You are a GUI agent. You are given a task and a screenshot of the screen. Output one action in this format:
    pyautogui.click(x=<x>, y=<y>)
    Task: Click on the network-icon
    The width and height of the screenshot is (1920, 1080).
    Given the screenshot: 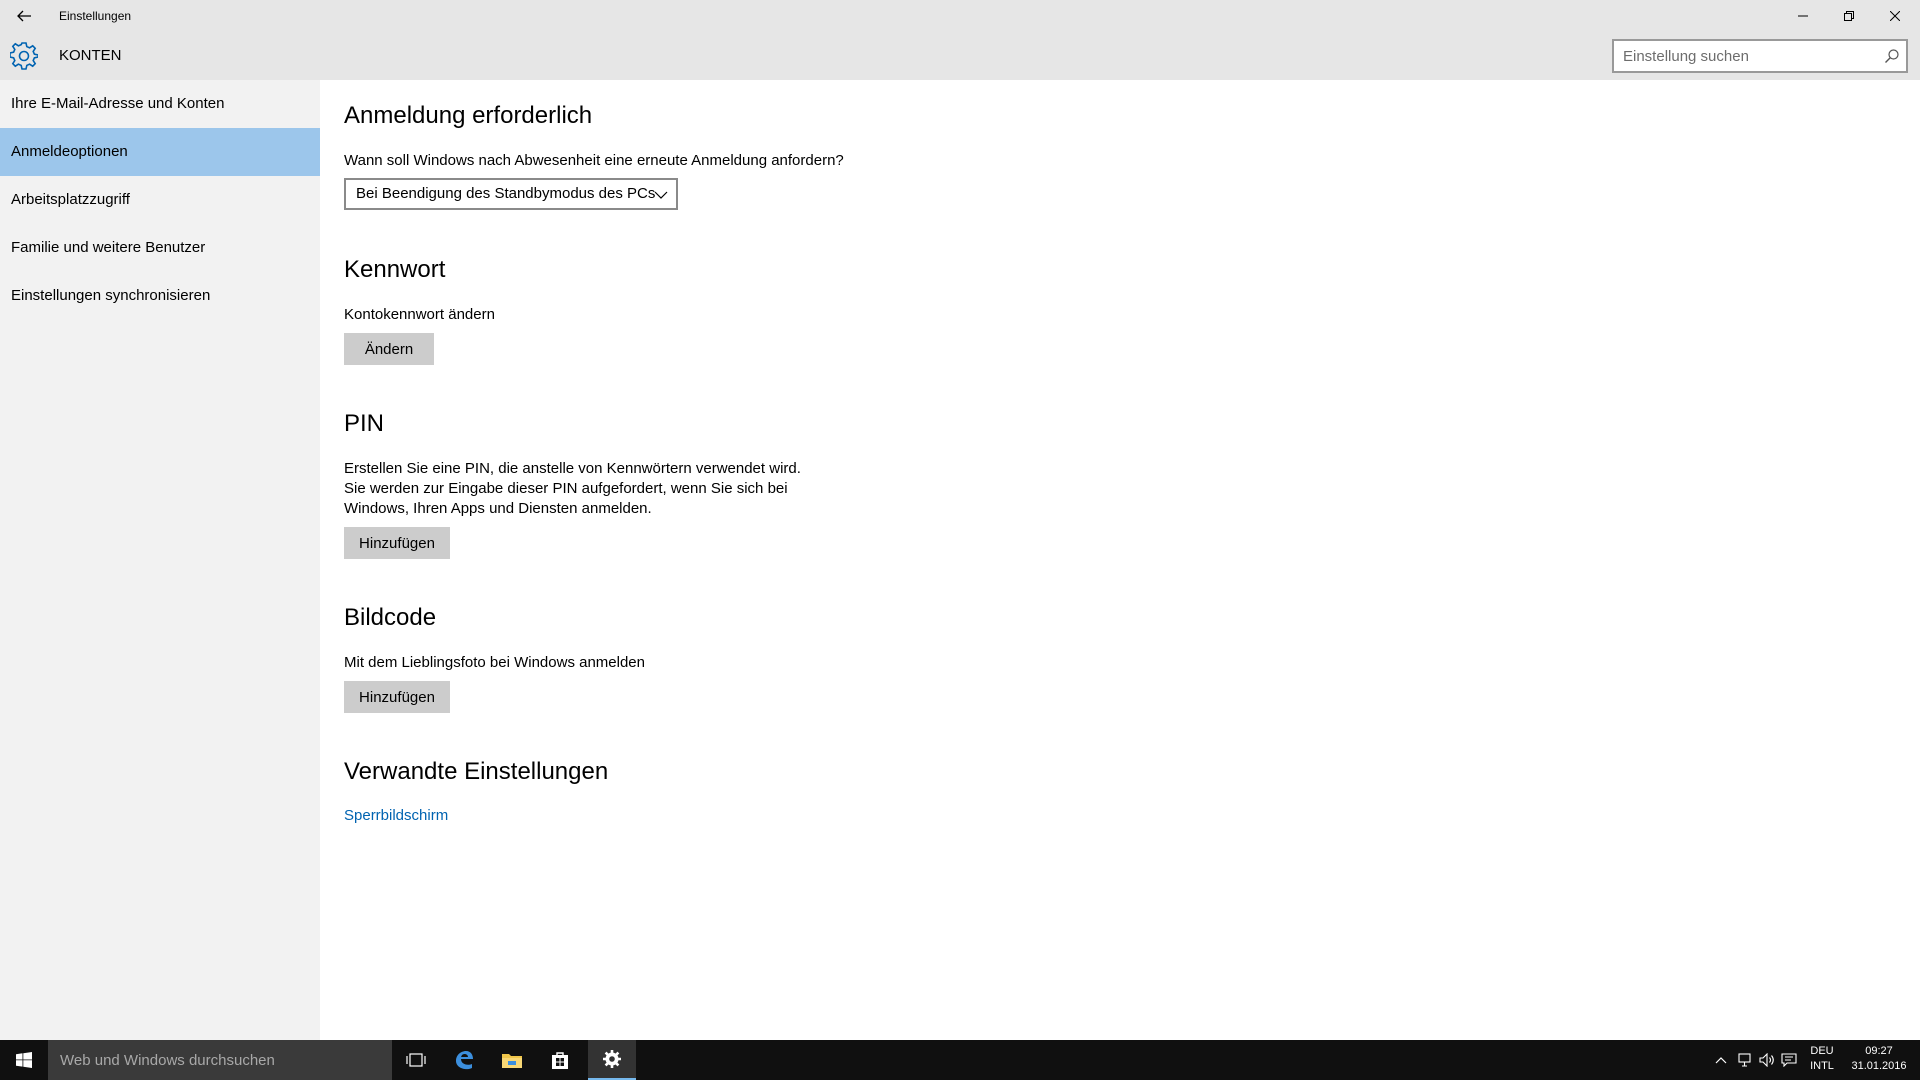 What is the action you would take?
    pyautogui.click(x=1744, y=1060)
    